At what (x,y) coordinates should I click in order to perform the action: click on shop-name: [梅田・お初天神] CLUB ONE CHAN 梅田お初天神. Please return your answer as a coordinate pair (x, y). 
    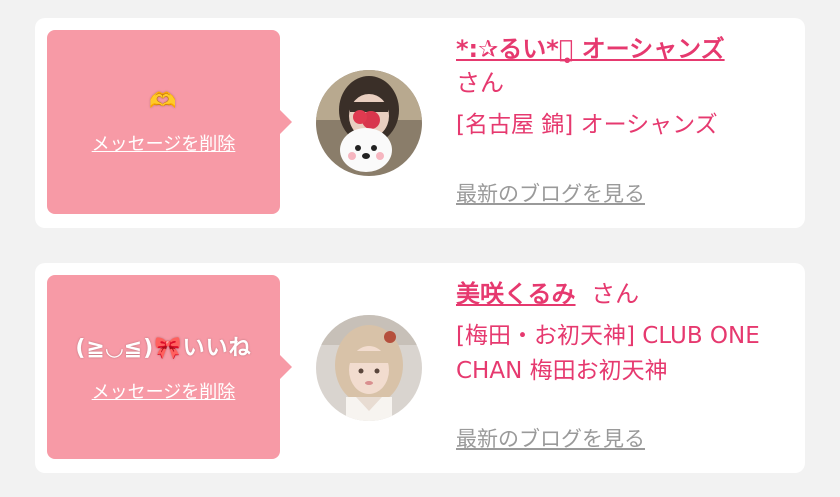
    Looking at the image, I should click on (608, 353).